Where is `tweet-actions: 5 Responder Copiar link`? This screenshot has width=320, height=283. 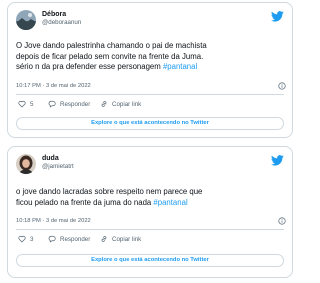 tweet-actions: 5 Responder Copiar link is located at coordinates (151, 105).